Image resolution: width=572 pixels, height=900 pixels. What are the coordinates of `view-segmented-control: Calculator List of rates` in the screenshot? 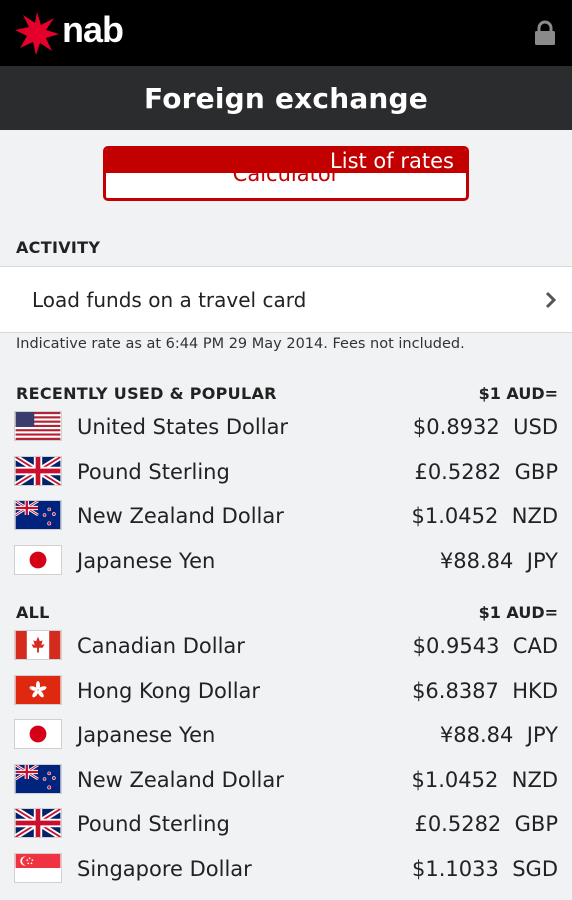 It's located at (286, 173).